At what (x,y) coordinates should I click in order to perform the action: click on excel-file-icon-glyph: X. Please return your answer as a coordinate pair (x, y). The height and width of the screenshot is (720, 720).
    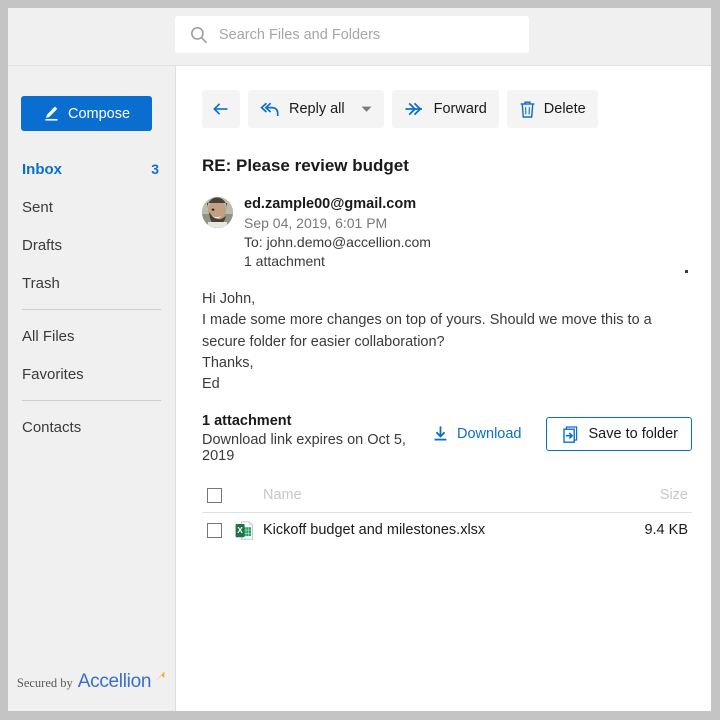
    Looking at the image, I should click on (244, 530).